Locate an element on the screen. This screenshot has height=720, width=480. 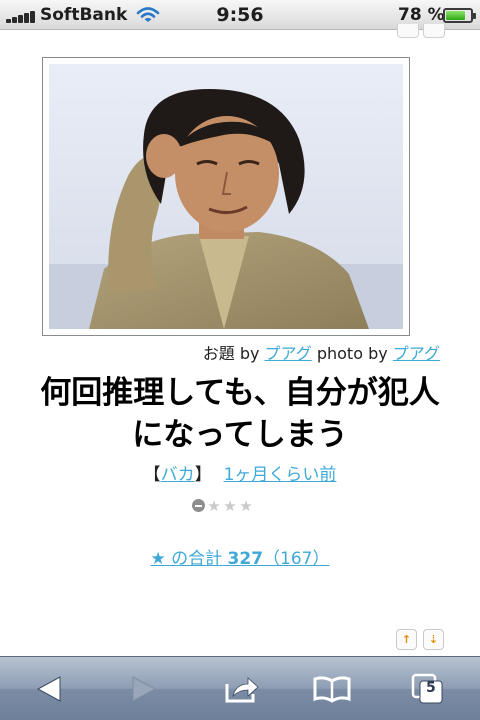
bokete-title-line1: 何回推理しても、自分が犯人 is located at coordinates (240, 393).